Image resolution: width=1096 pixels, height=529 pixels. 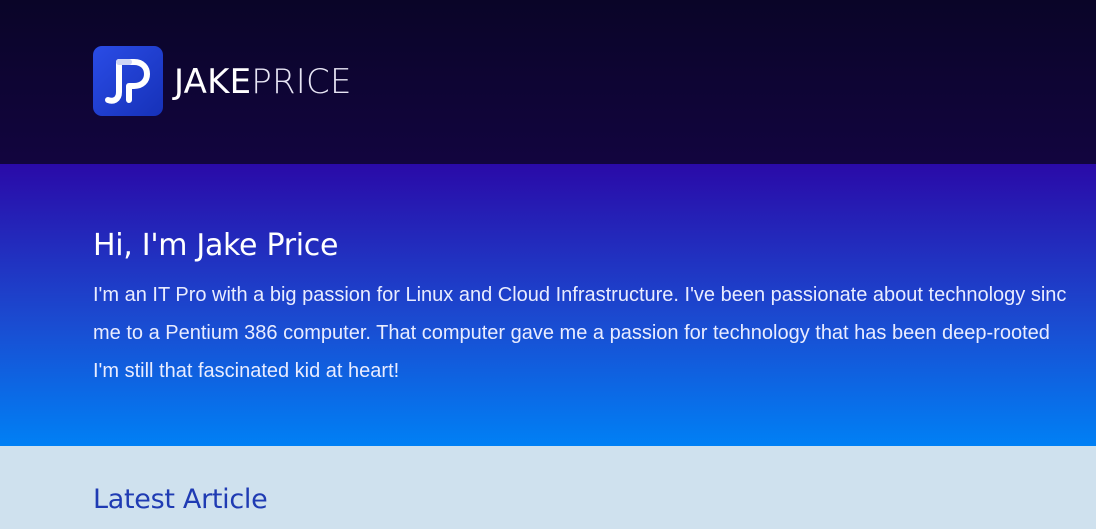 I want to click on site-brand: JAKEPRICE, so click(x=263, y=82).